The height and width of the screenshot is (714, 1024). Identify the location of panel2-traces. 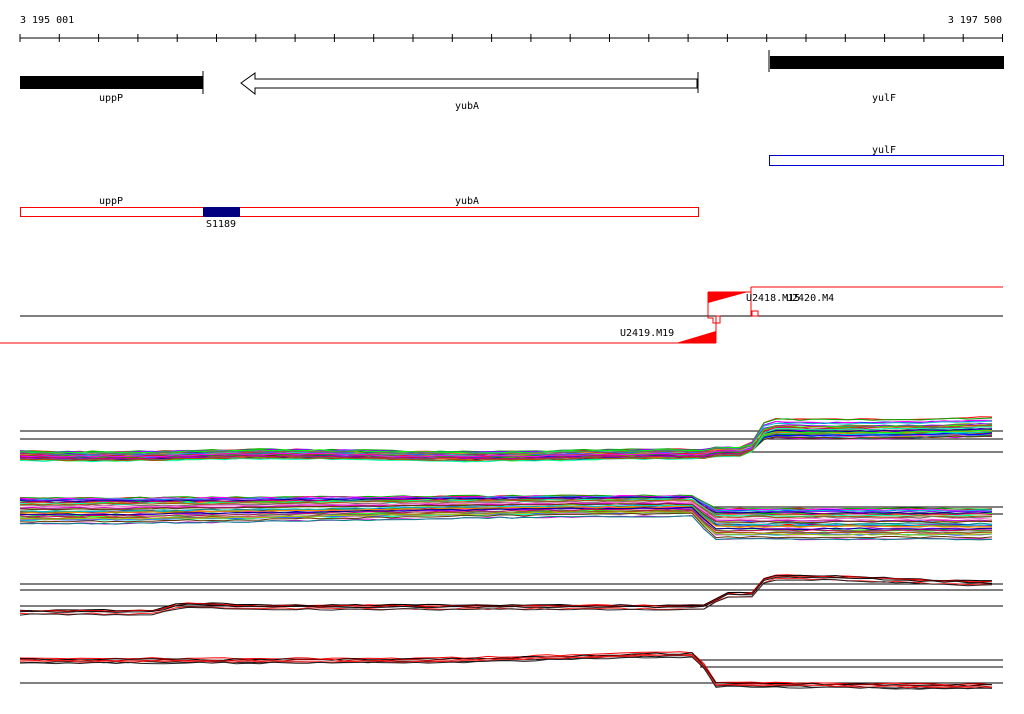
(506, 517).